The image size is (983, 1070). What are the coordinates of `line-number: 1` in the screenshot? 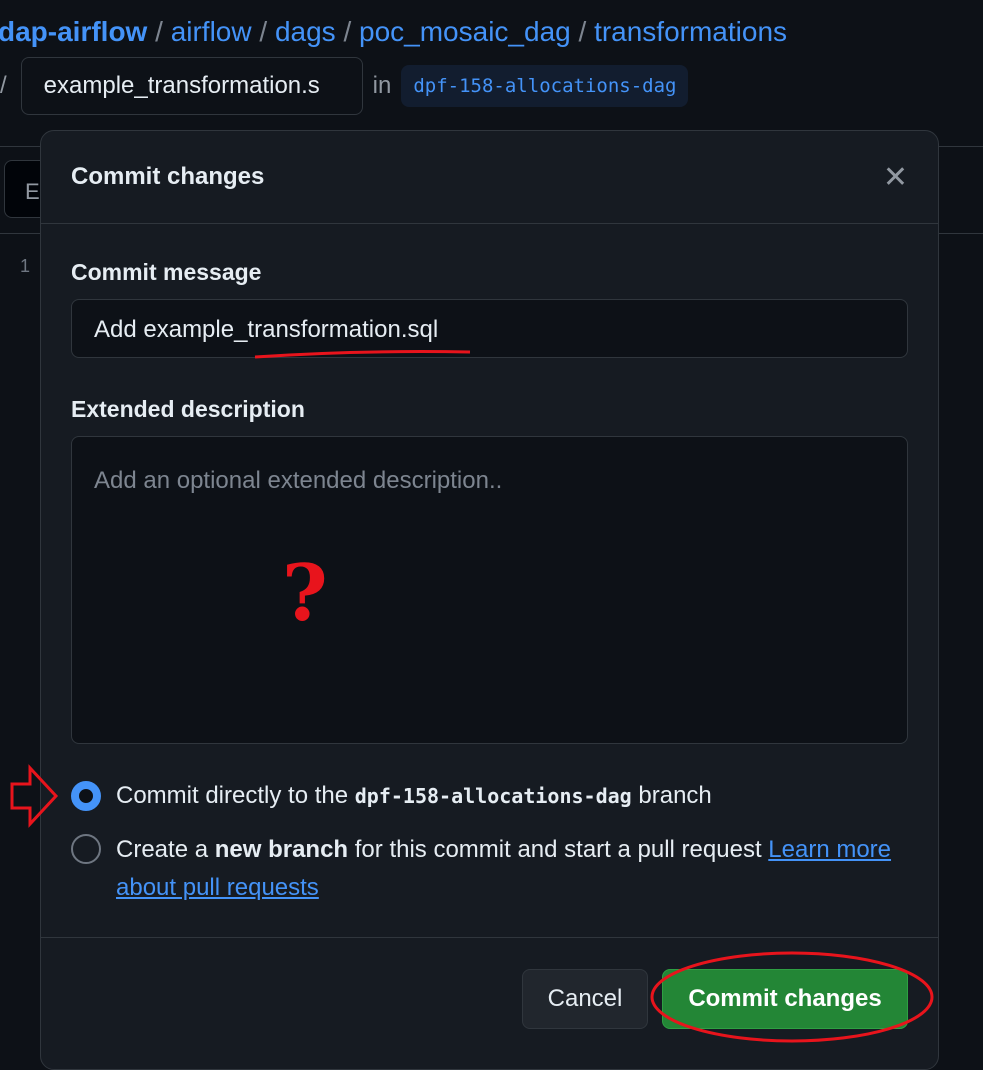 It's located at (25, 266).